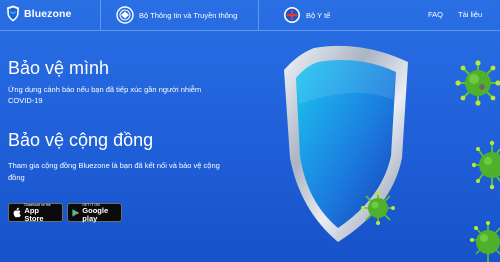 The height and width of the screenshot is (262, 500). I want to click on google-play-button: GET IT ON Google play, so click(94, 212).